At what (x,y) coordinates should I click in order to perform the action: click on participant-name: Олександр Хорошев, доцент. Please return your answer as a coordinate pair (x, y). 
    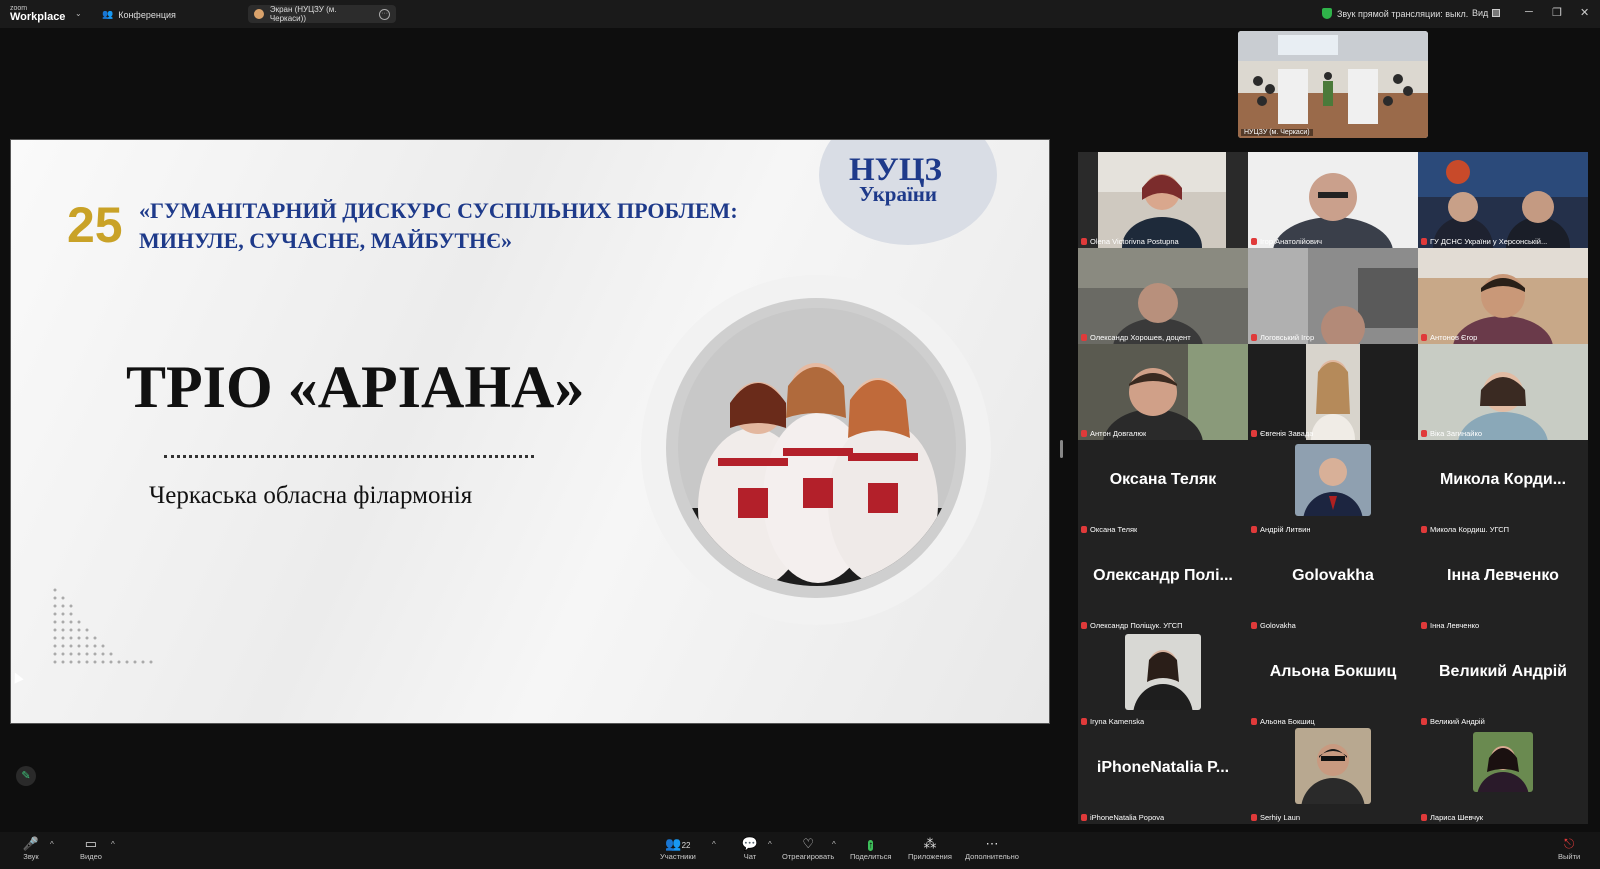
    Looking at the image, I should click on (1136, 337).